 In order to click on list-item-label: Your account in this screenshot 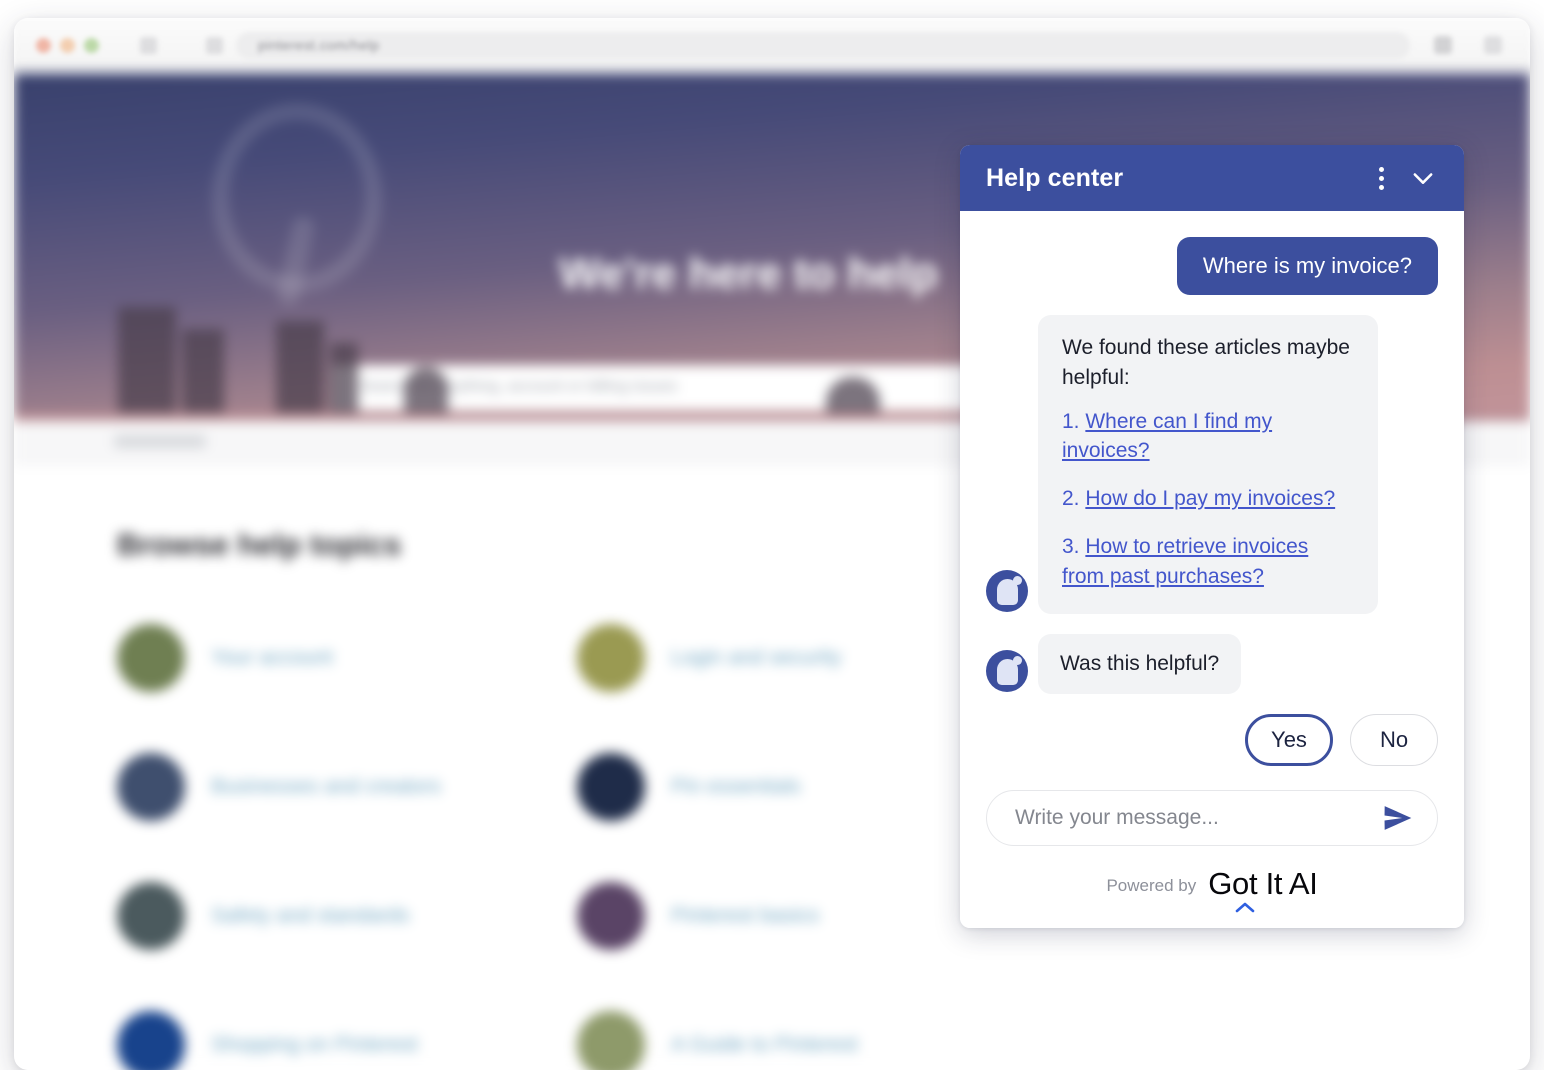, I will do `click(272, 657)`.